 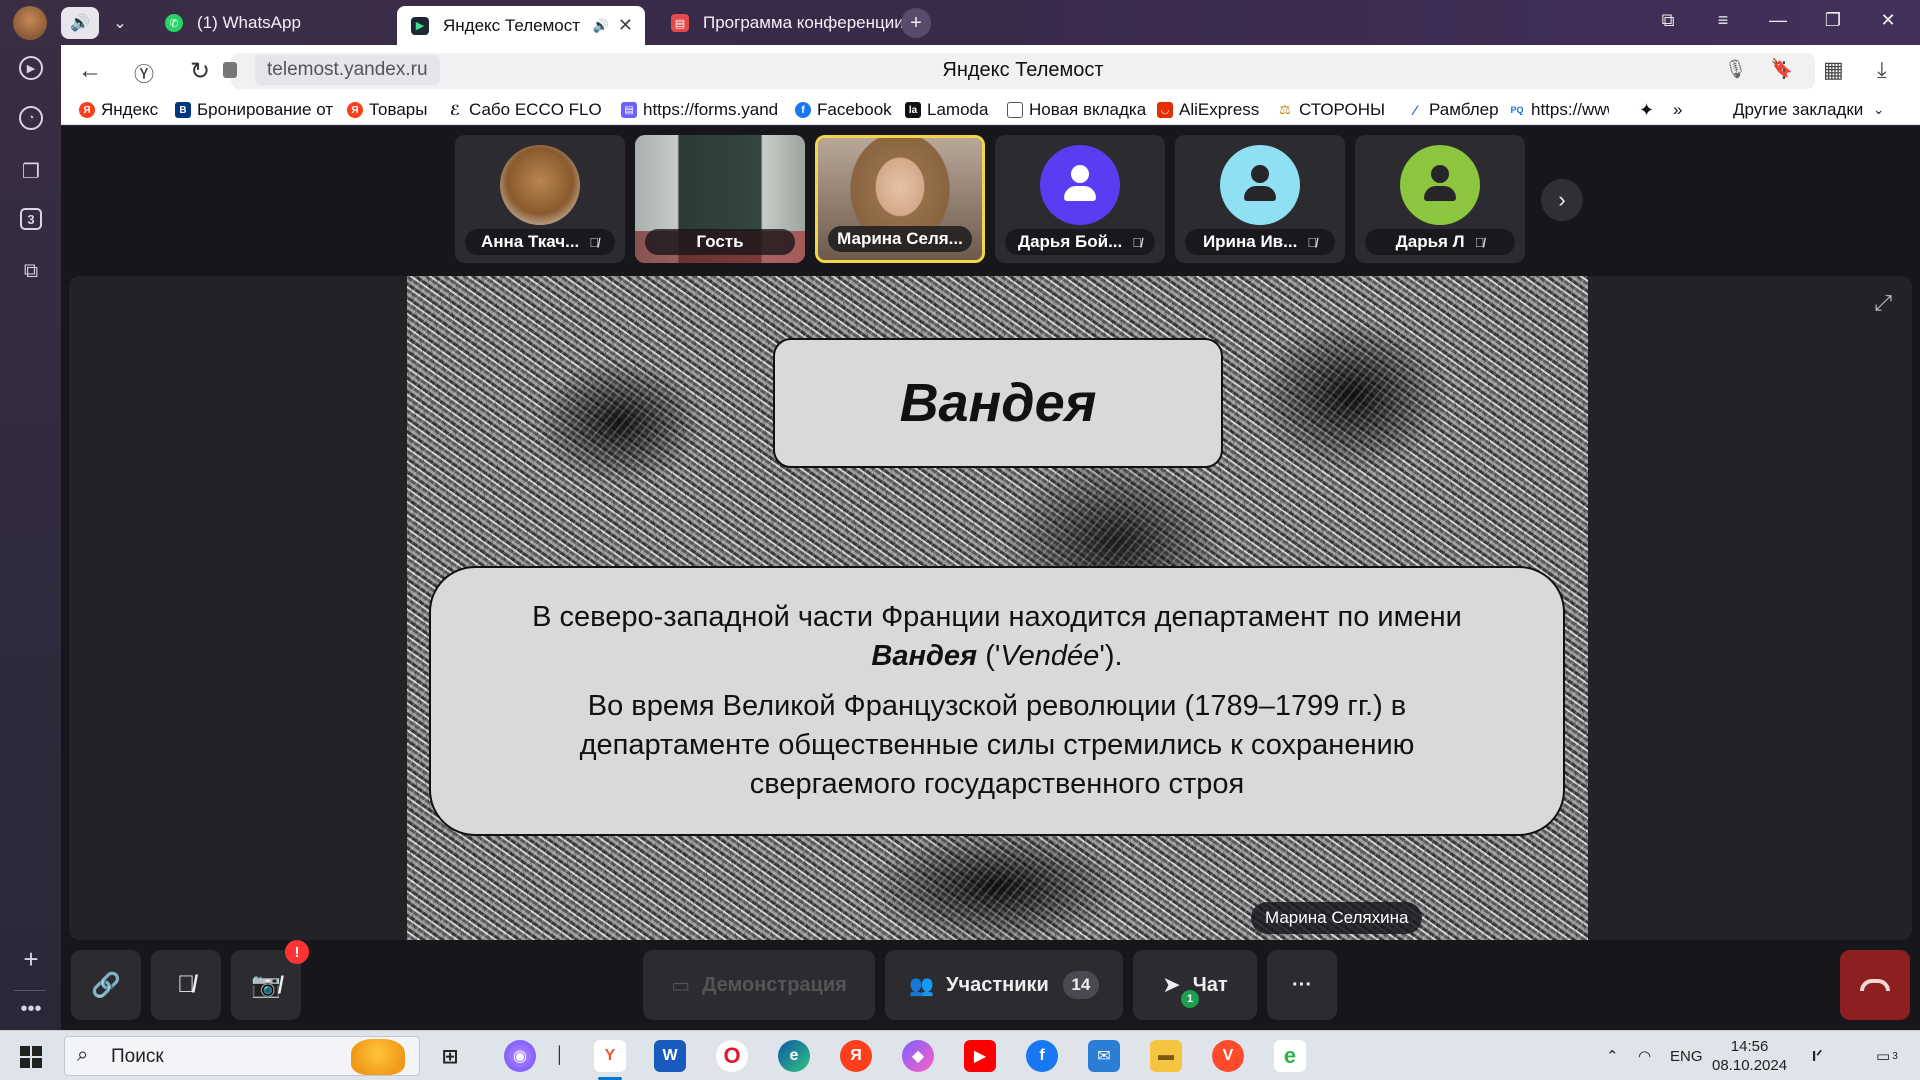 I want to click on history-icon: ◔, so click(x=31, y=118).